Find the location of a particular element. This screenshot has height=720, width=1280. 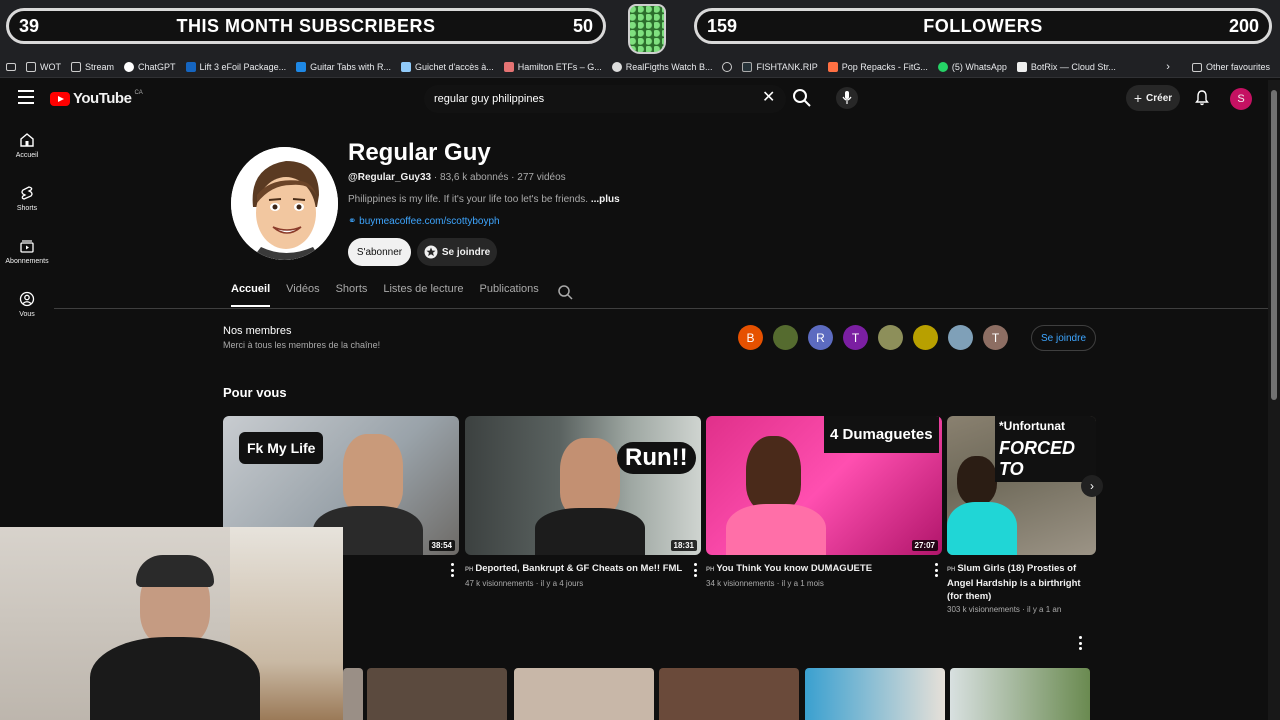

microphone-icon is located at coordinates (847, 98).